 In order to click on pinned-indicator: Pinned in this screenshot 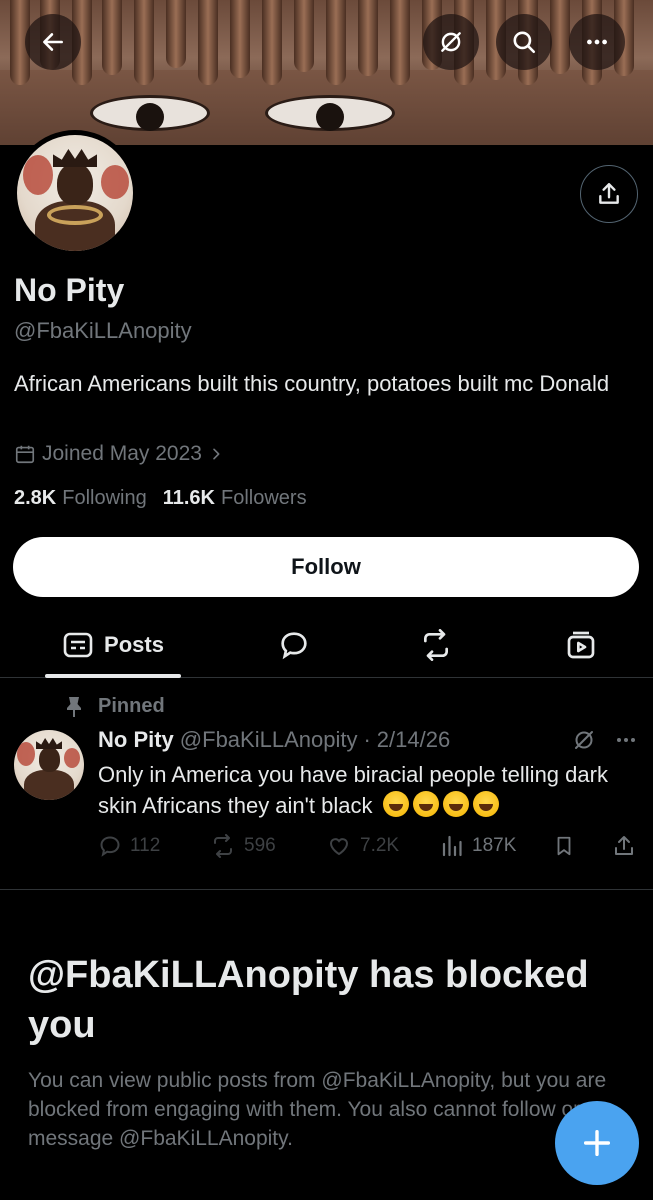, I will do `click(114, 706)`.